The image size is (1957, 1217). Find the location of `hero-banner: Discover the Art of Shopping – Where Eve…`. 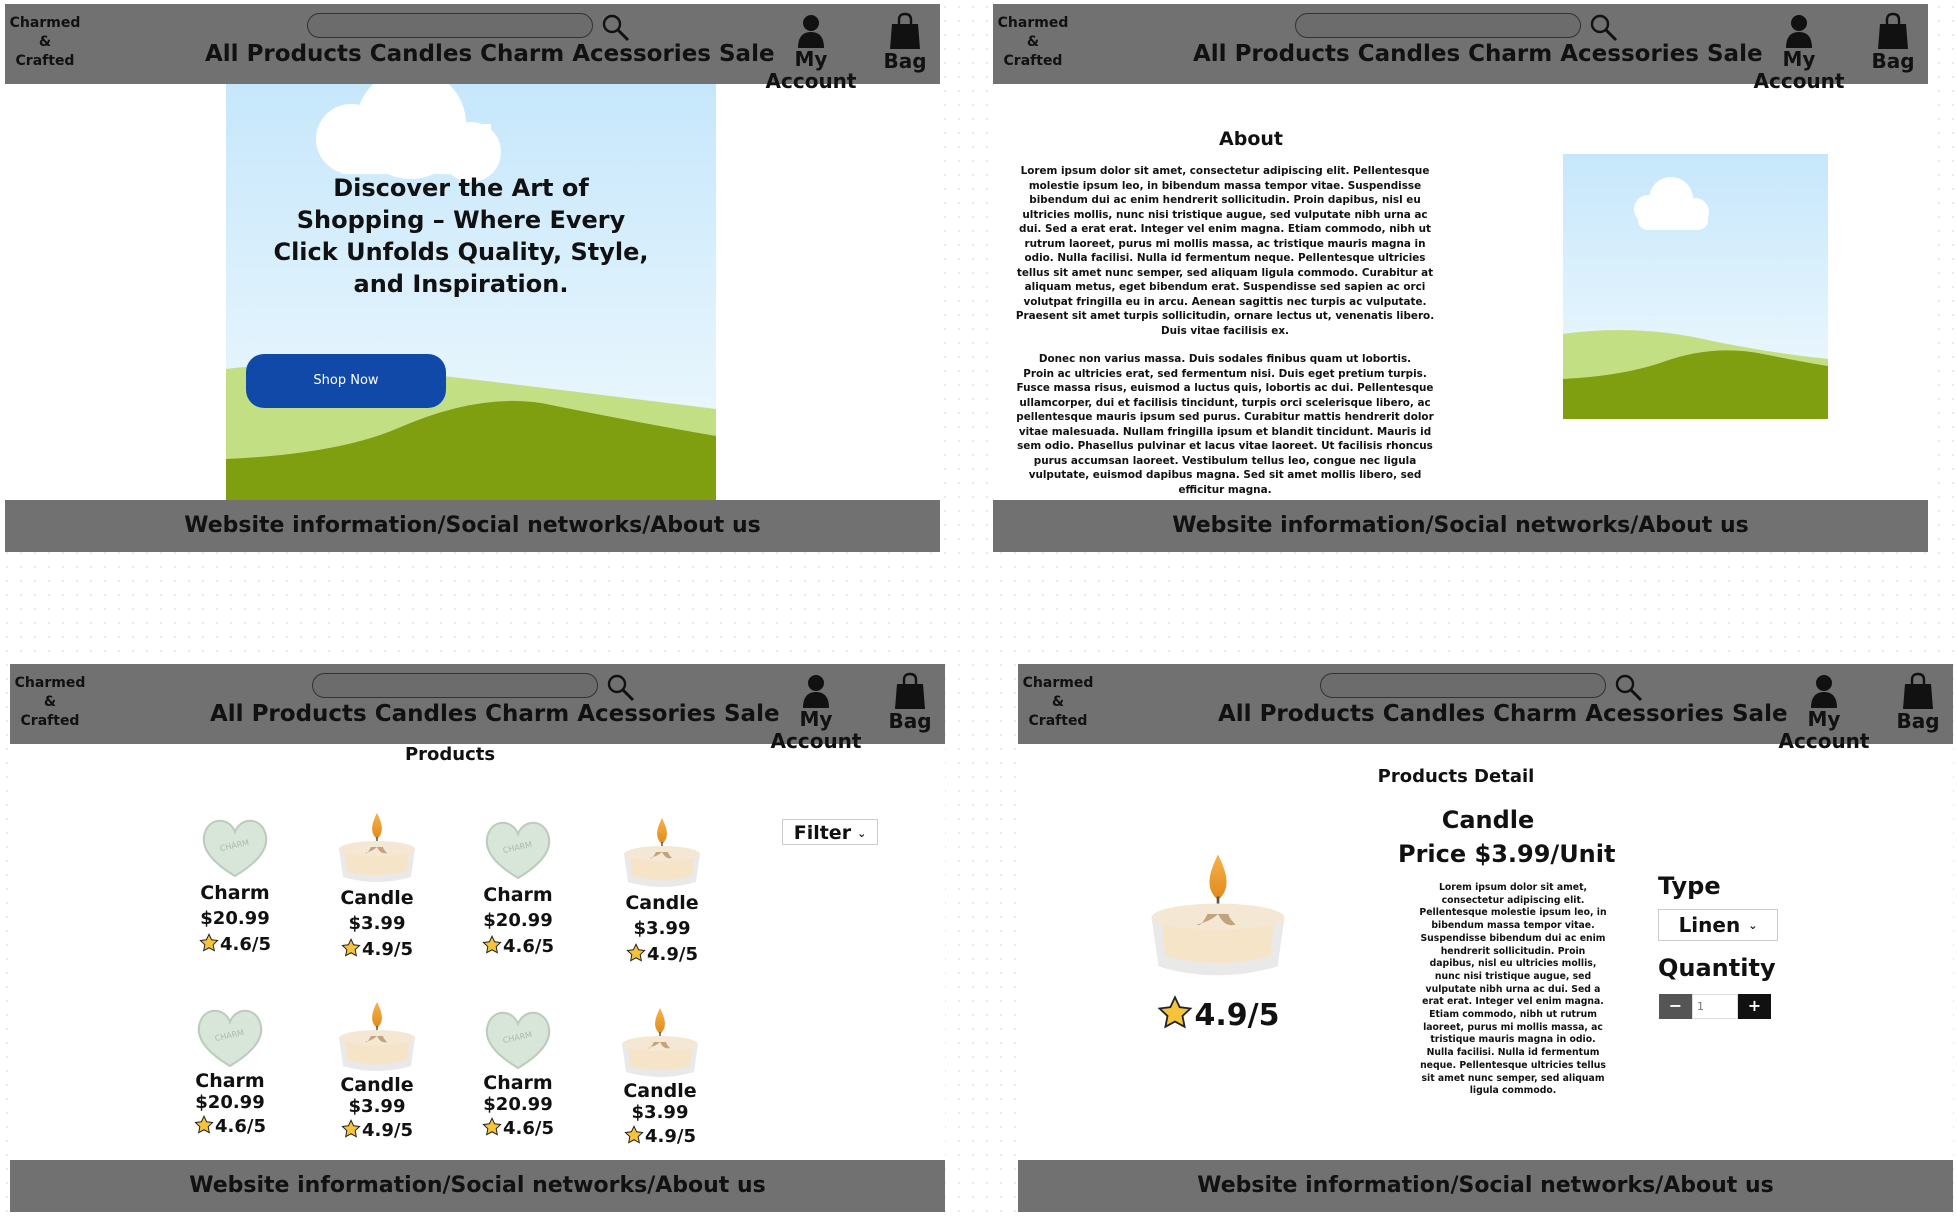

hero-banner: Discover the Art of Shopping – Where Eve… is located at coordinates (471, 294).